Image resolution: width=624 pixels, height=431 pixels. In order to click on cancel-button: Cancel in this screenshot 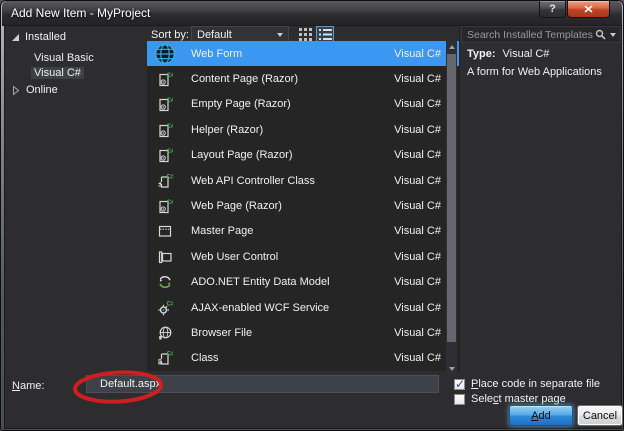, I will do `click(600, 415)`.